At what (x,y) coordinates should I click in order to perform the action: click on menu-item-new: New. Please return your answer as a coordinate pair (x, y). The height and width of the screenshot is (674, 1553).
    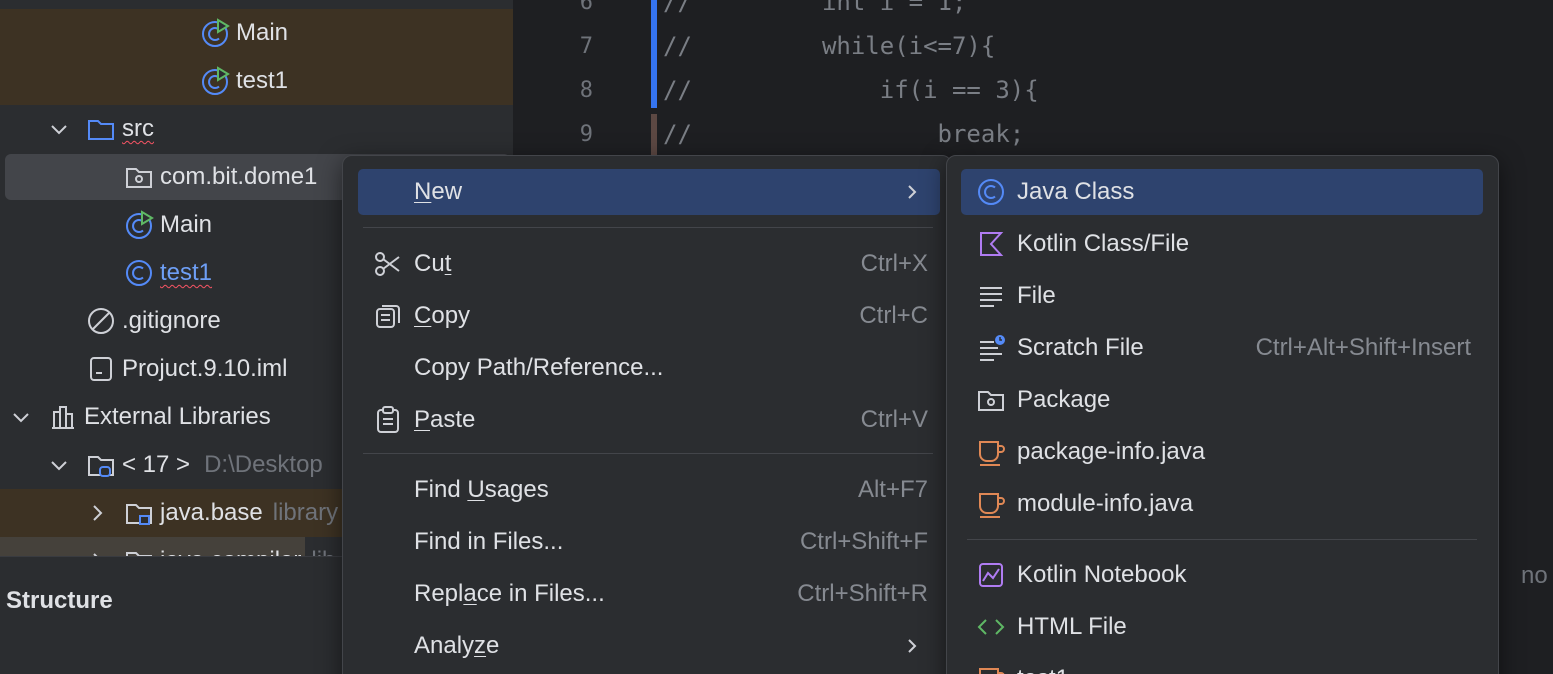
    Looking at the image, I should click on (649, 192).